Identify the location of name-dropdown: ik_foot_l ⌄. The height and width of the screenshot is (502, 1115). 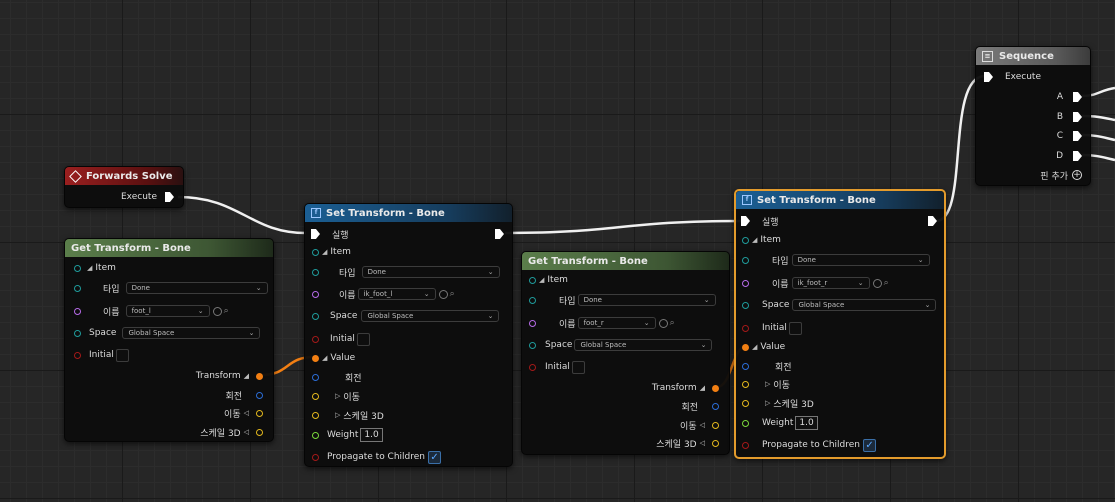
(396, 294).